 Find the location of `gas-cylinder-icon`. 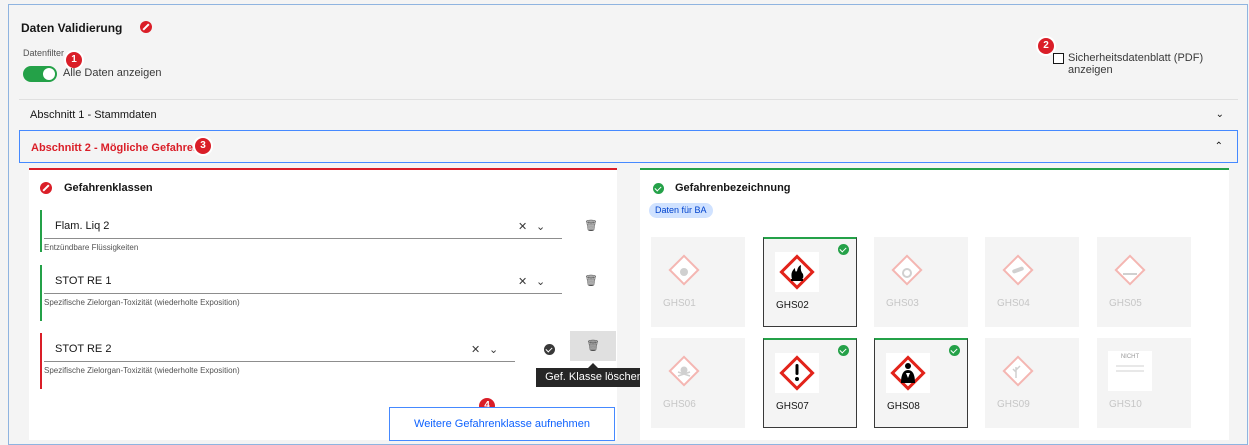

gas-cylinder-icon is located at coordinates (1018, 270).